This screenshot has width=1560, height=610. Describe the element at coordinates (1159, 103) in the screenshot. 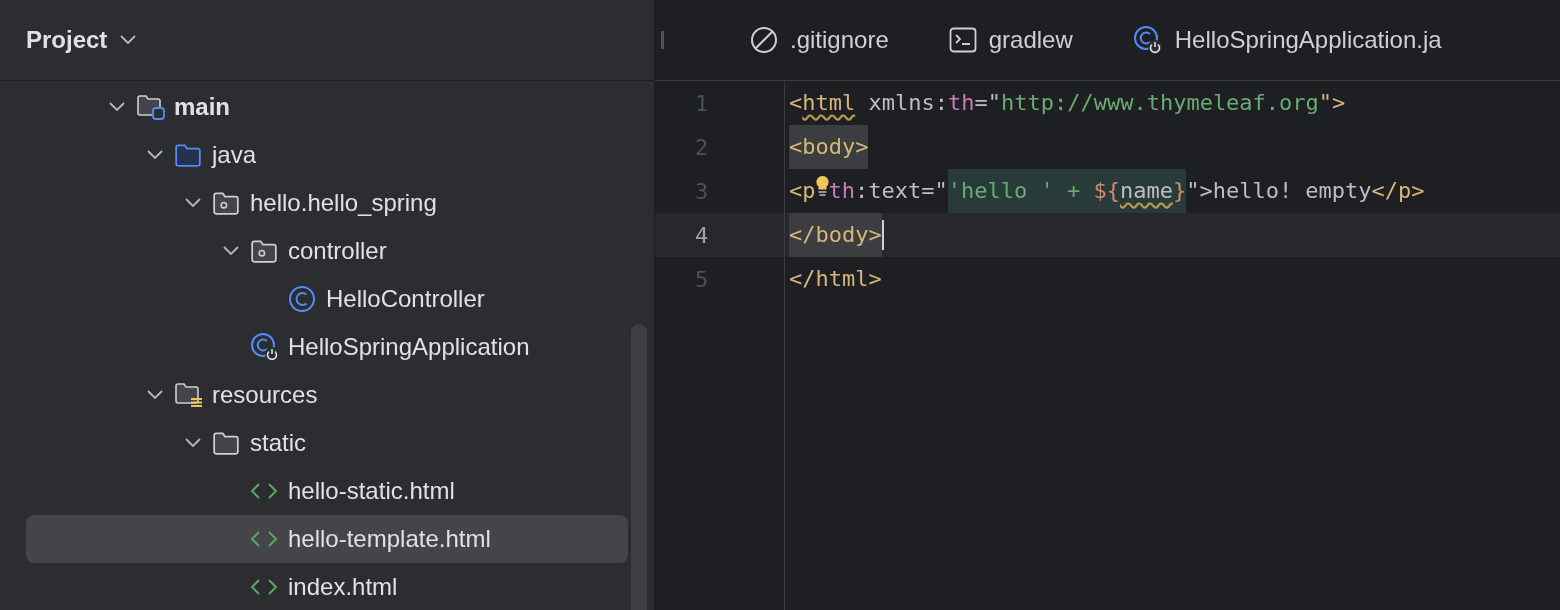

I see `code-token: http://www.thymeleaf.org` at that location.